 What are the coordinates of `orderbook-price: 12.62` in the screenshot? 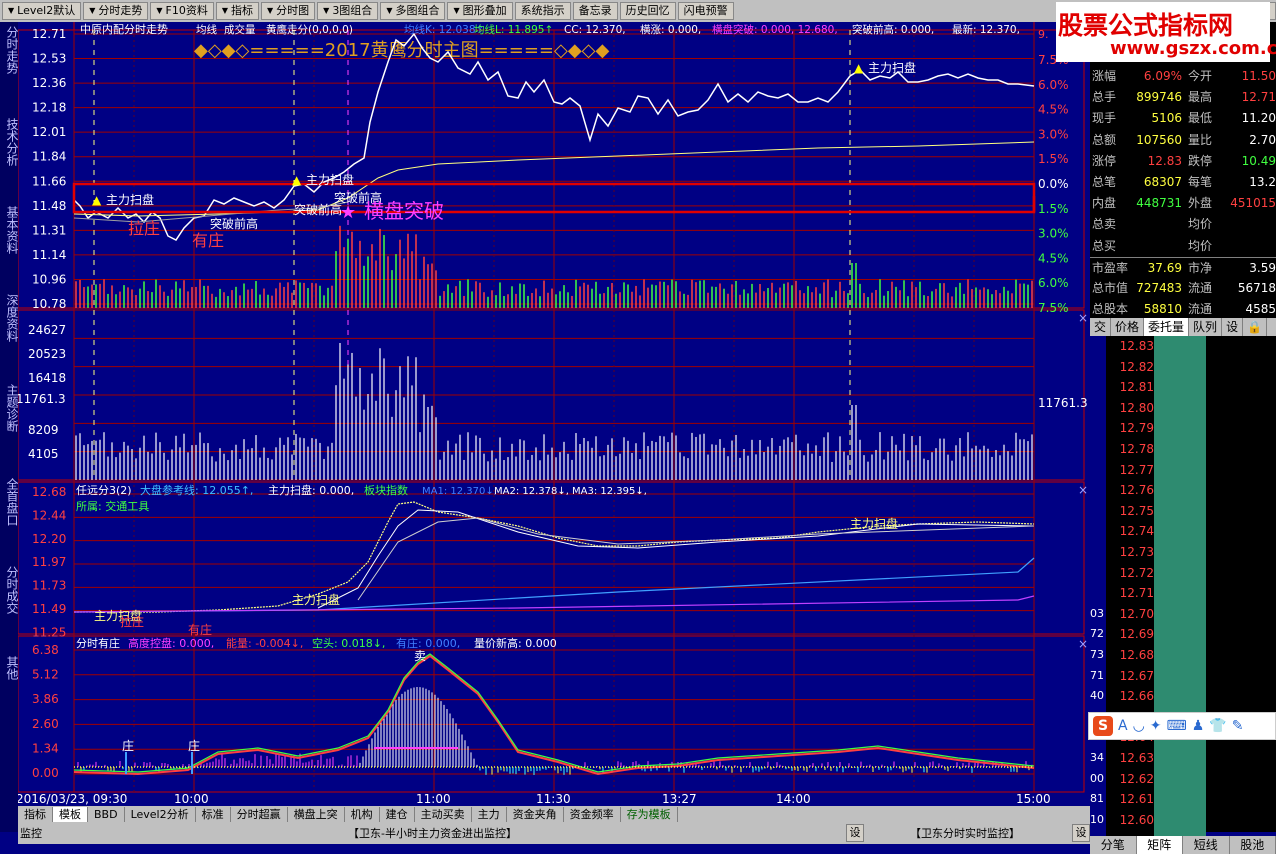 It's located at (1136, 778).